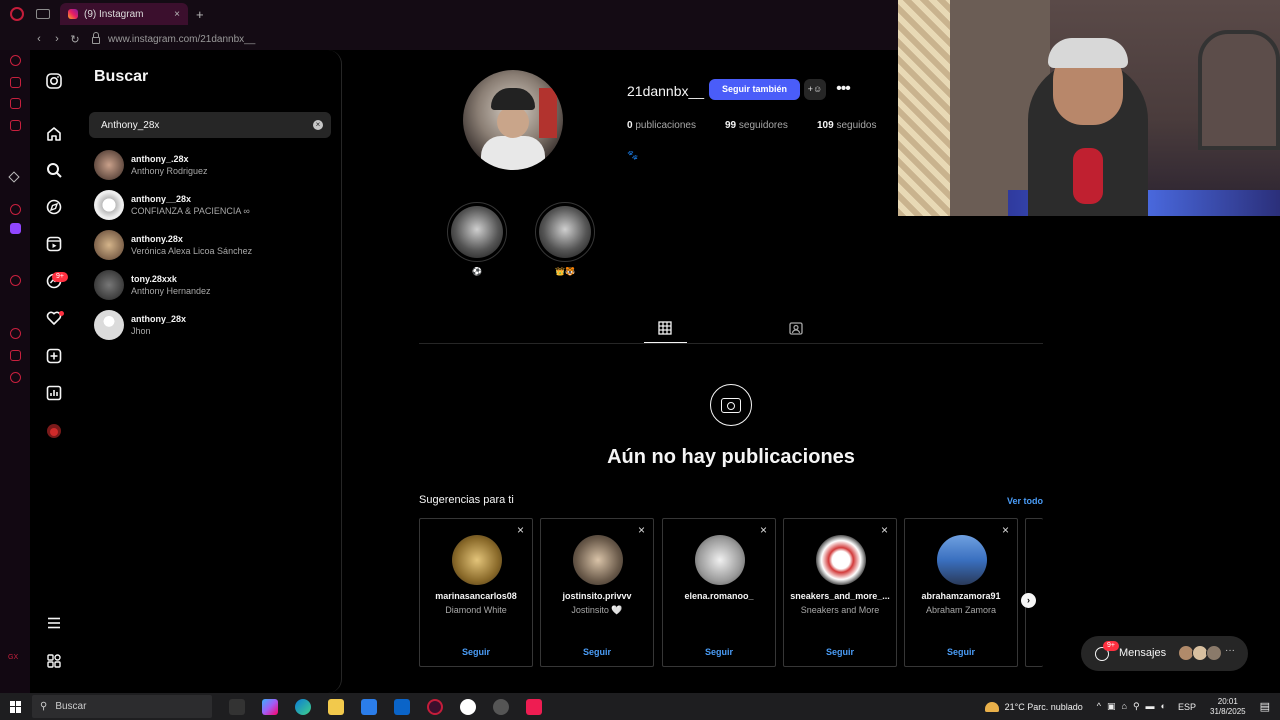 This screenshot has width=1280, height=720. Describe the element at coordinates (15, 103) in the screenshot. I see `messenger-icon` at that location.